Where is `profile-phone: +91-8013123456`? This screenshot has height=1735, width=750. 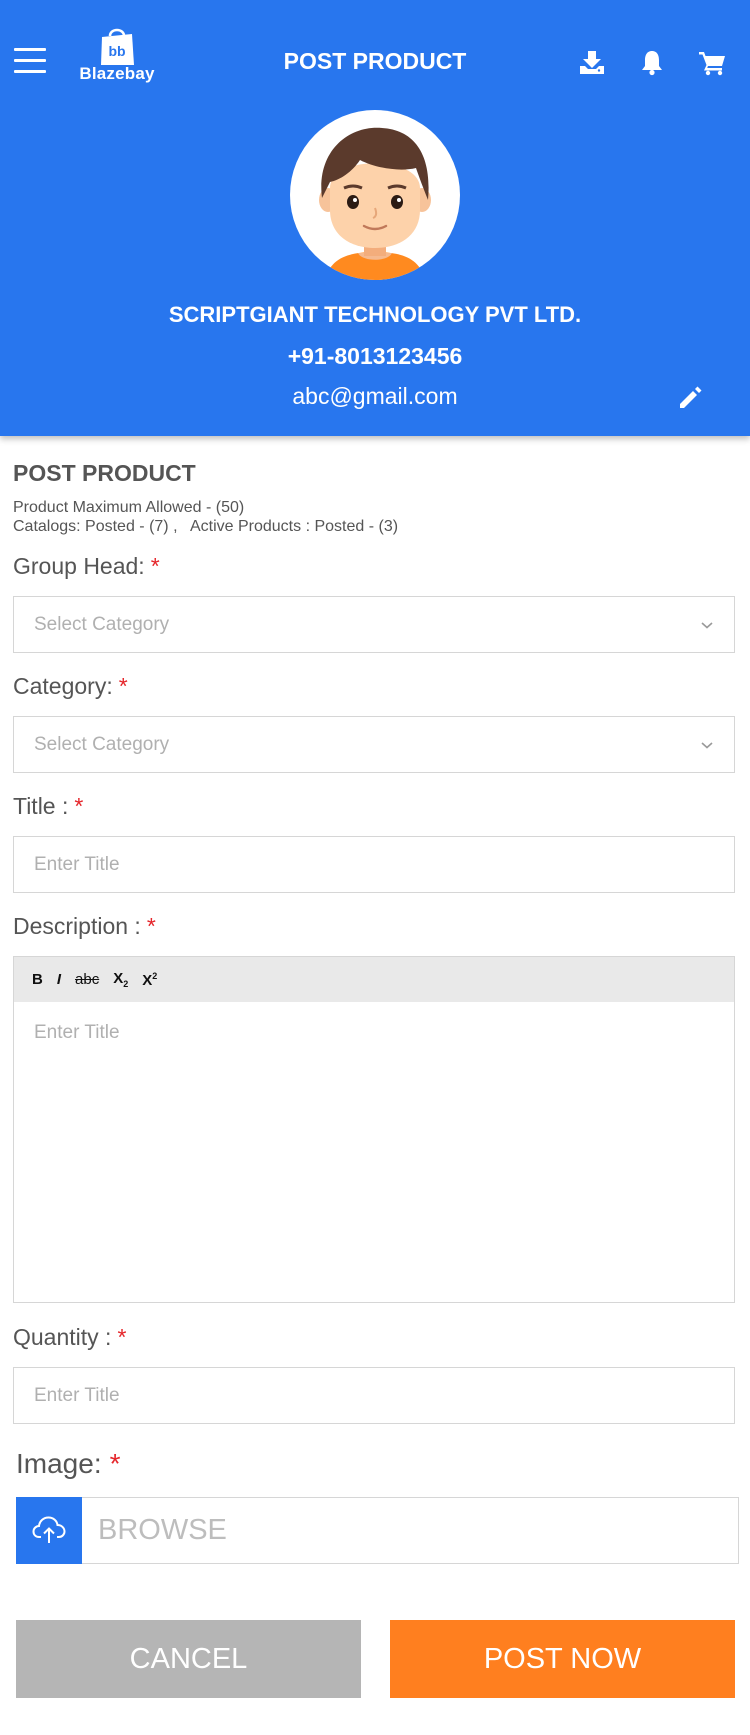
profile-phone: +91-8013123456 is located at coordinates (375, 356).